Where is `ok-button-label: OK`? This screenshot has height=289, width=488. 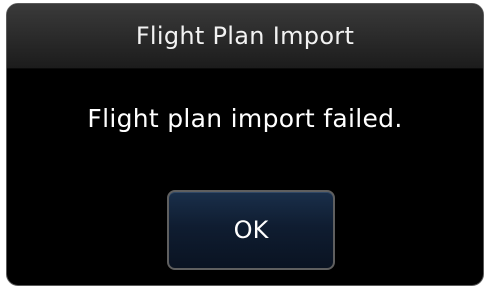 ok-button-label: OK is located at coordinates (251, 230).